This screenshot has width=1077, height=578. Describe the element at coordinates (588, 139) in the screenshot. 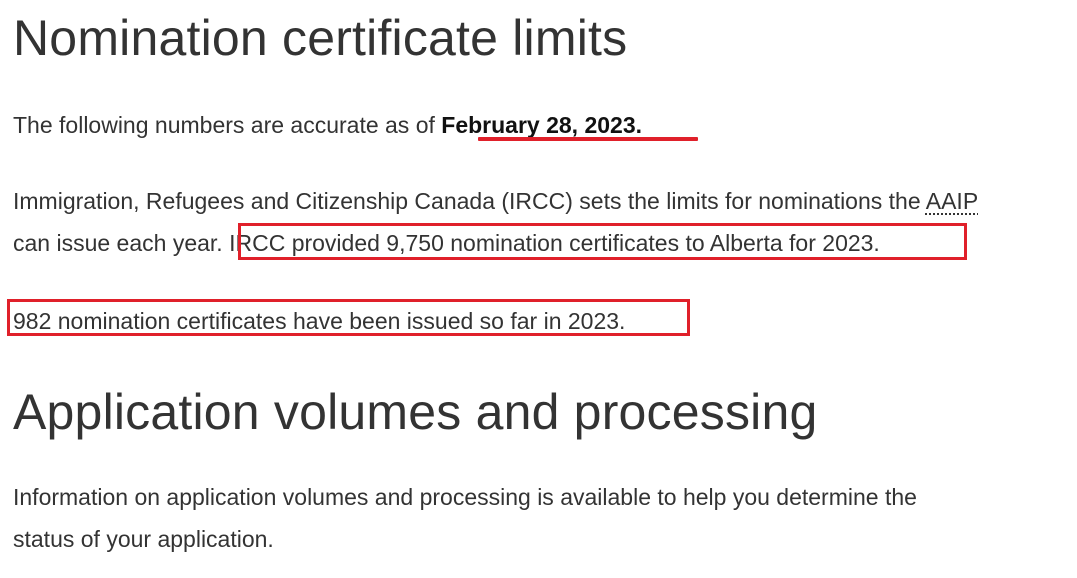

I see `date-highlight-underline` at that location.